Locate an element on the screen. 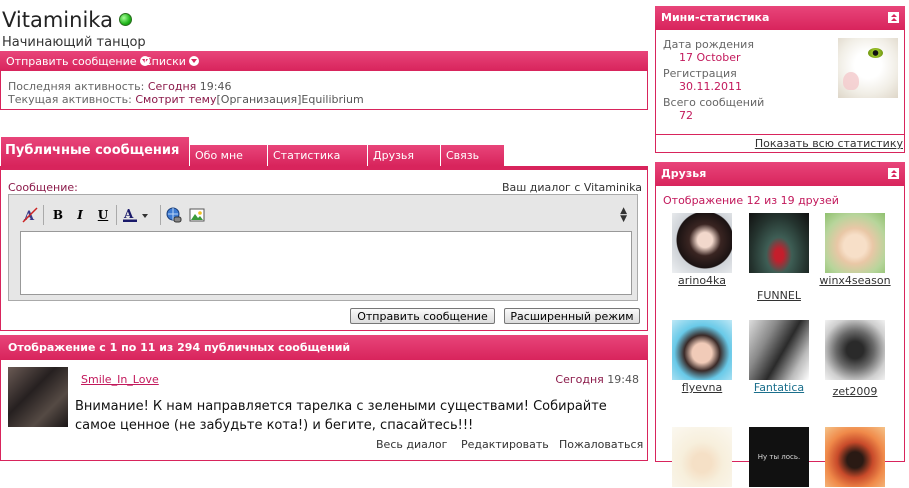 The height and width of the screenshot is (488, 909). send-message-menu: Отправить сообщение is located at coordinates (78, 61).